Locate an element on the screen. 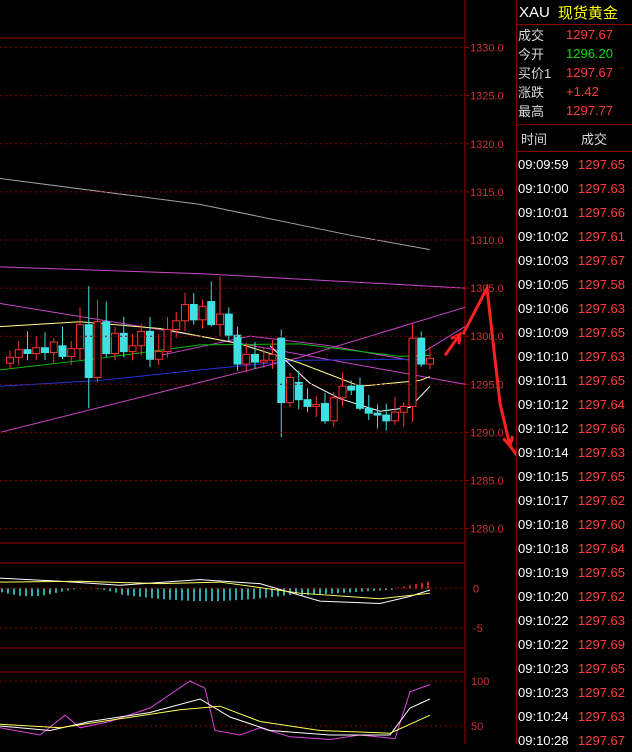 The height and width of the screenshot is (752, 632). tick-row: 09:10:23 1297.62 is located at coordinates (574, 692).